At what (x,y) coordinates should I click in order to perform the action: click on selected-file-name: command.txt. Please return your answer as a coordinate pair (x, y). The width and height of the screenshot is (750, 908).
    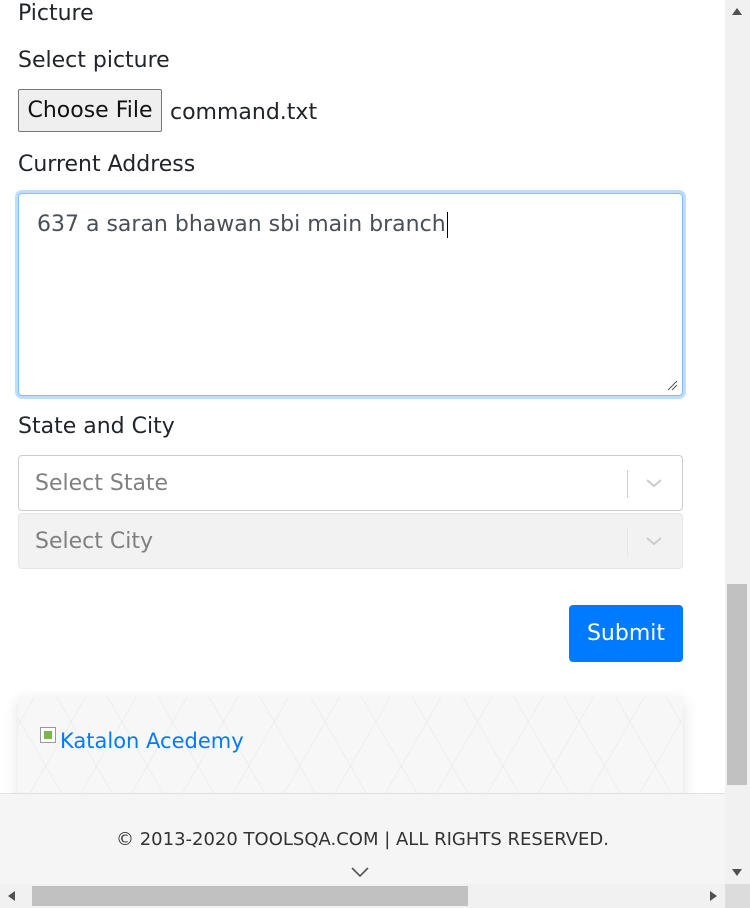
    Looking at the image, I should click on (244, 112).